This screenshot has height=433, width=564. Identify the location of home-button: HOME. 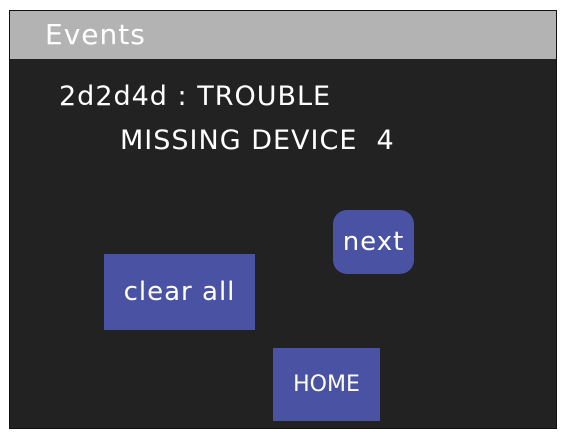
(326, 384).